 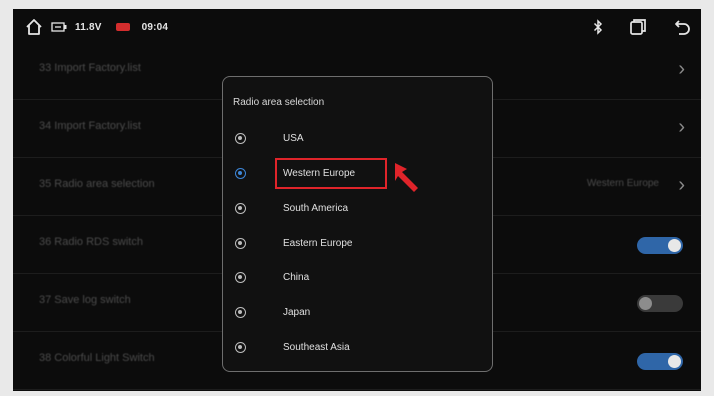 I want to click on option-label: China, so click(x=296, y=277).